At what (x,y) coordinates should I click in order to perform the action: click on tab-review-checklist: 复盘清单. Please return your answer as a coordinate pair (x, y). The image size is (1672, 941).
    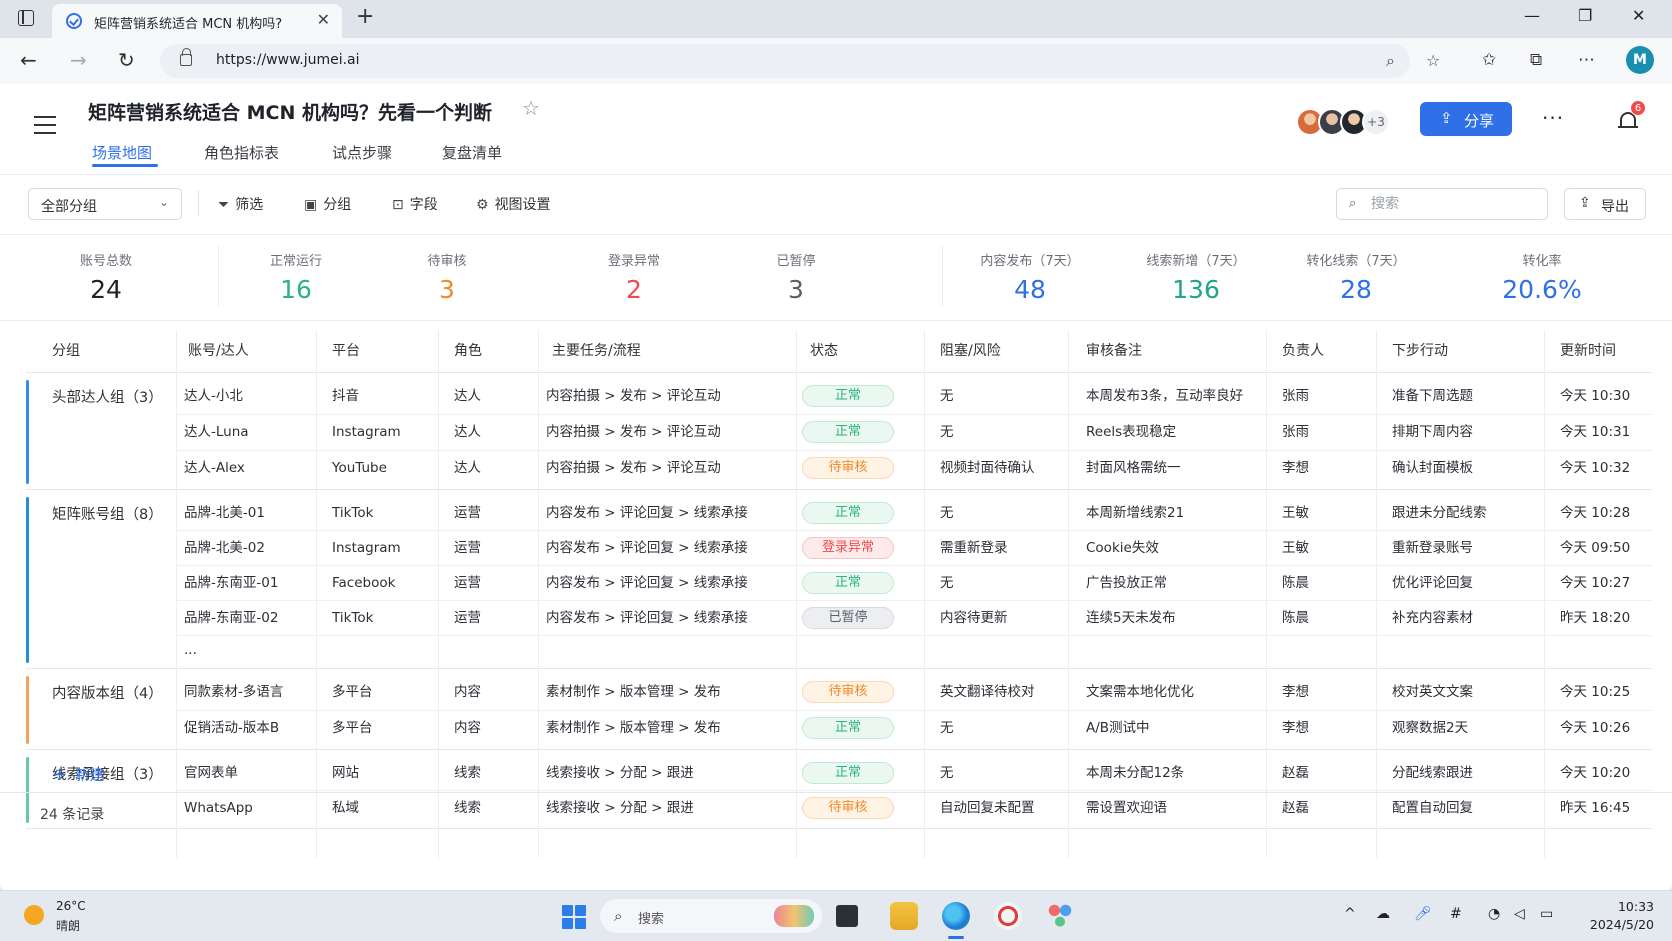
    Looking at the image, I should click on (472, 152).